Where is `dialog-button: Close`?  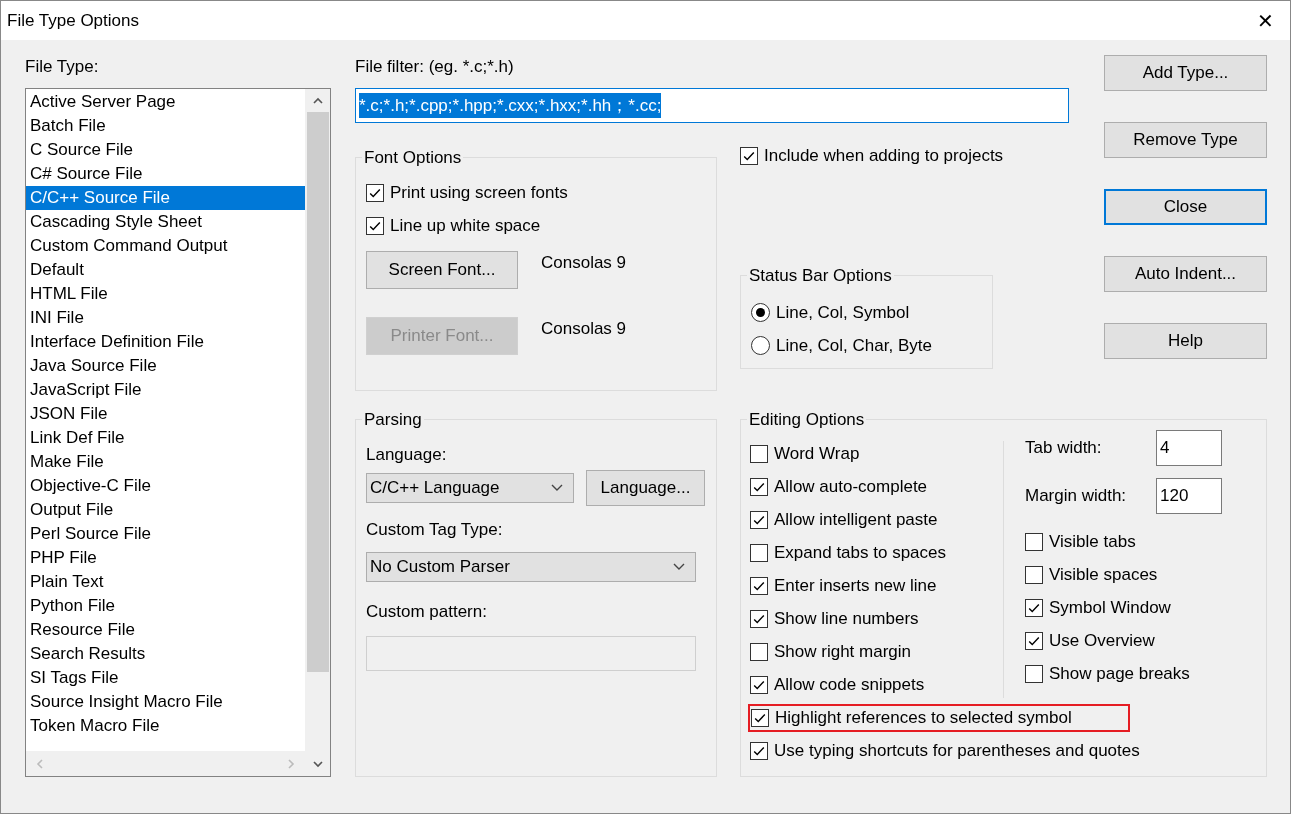
dialog-button: Close is located at coordinates (1185, 207).